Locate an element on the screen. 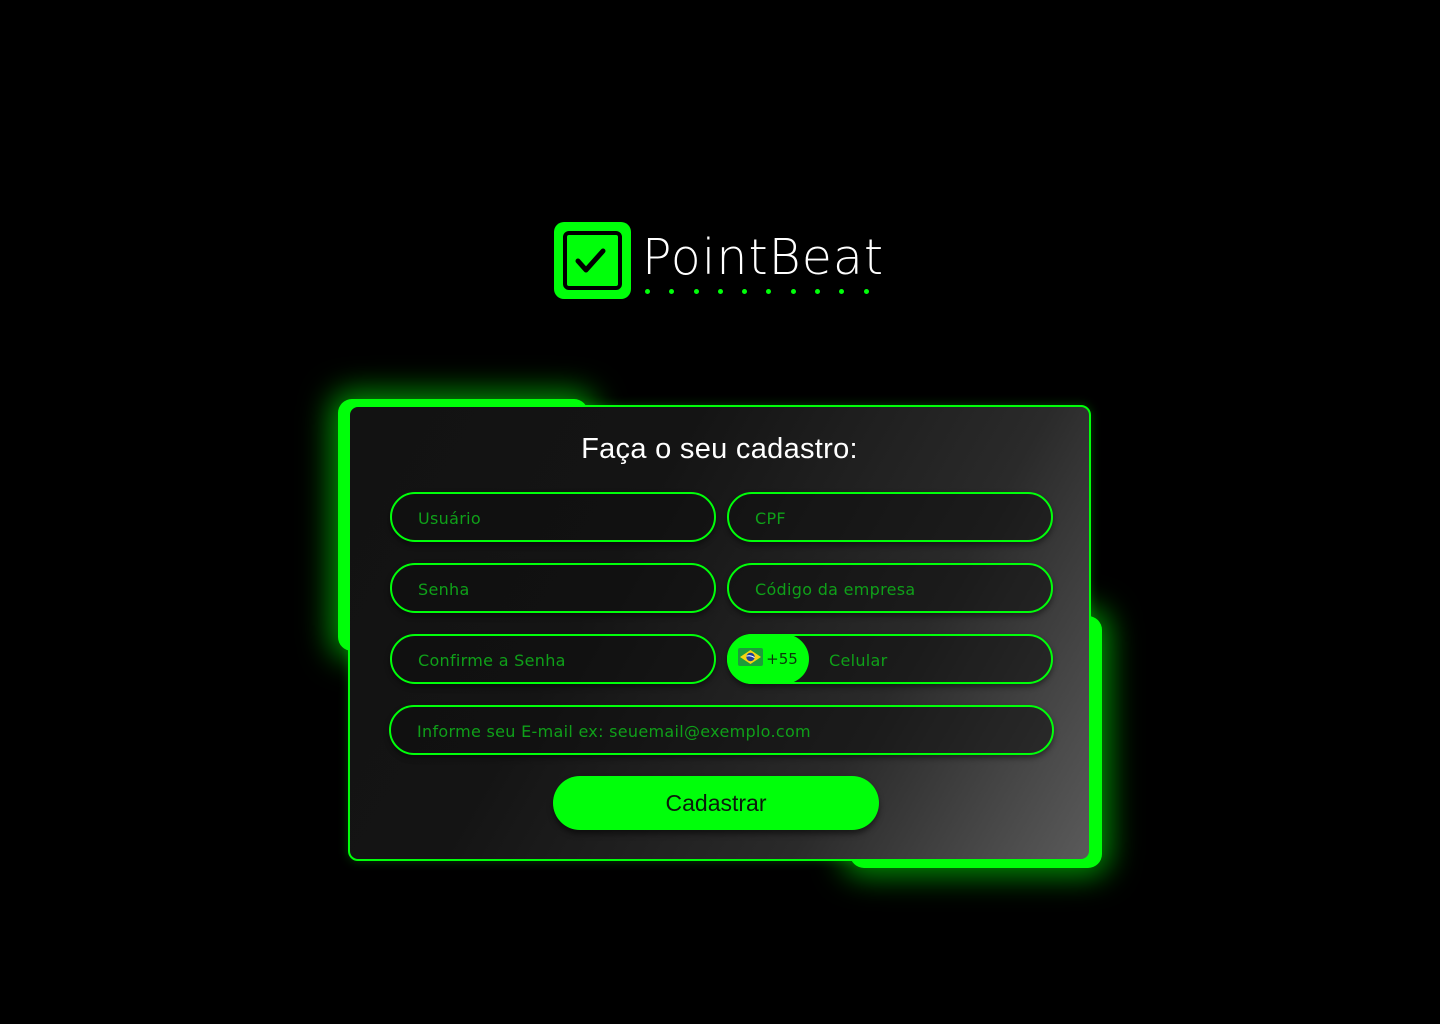 This screenshot has height=1024, width=1440. brand-logo: PointBeat is located at coordinates (724, 262).